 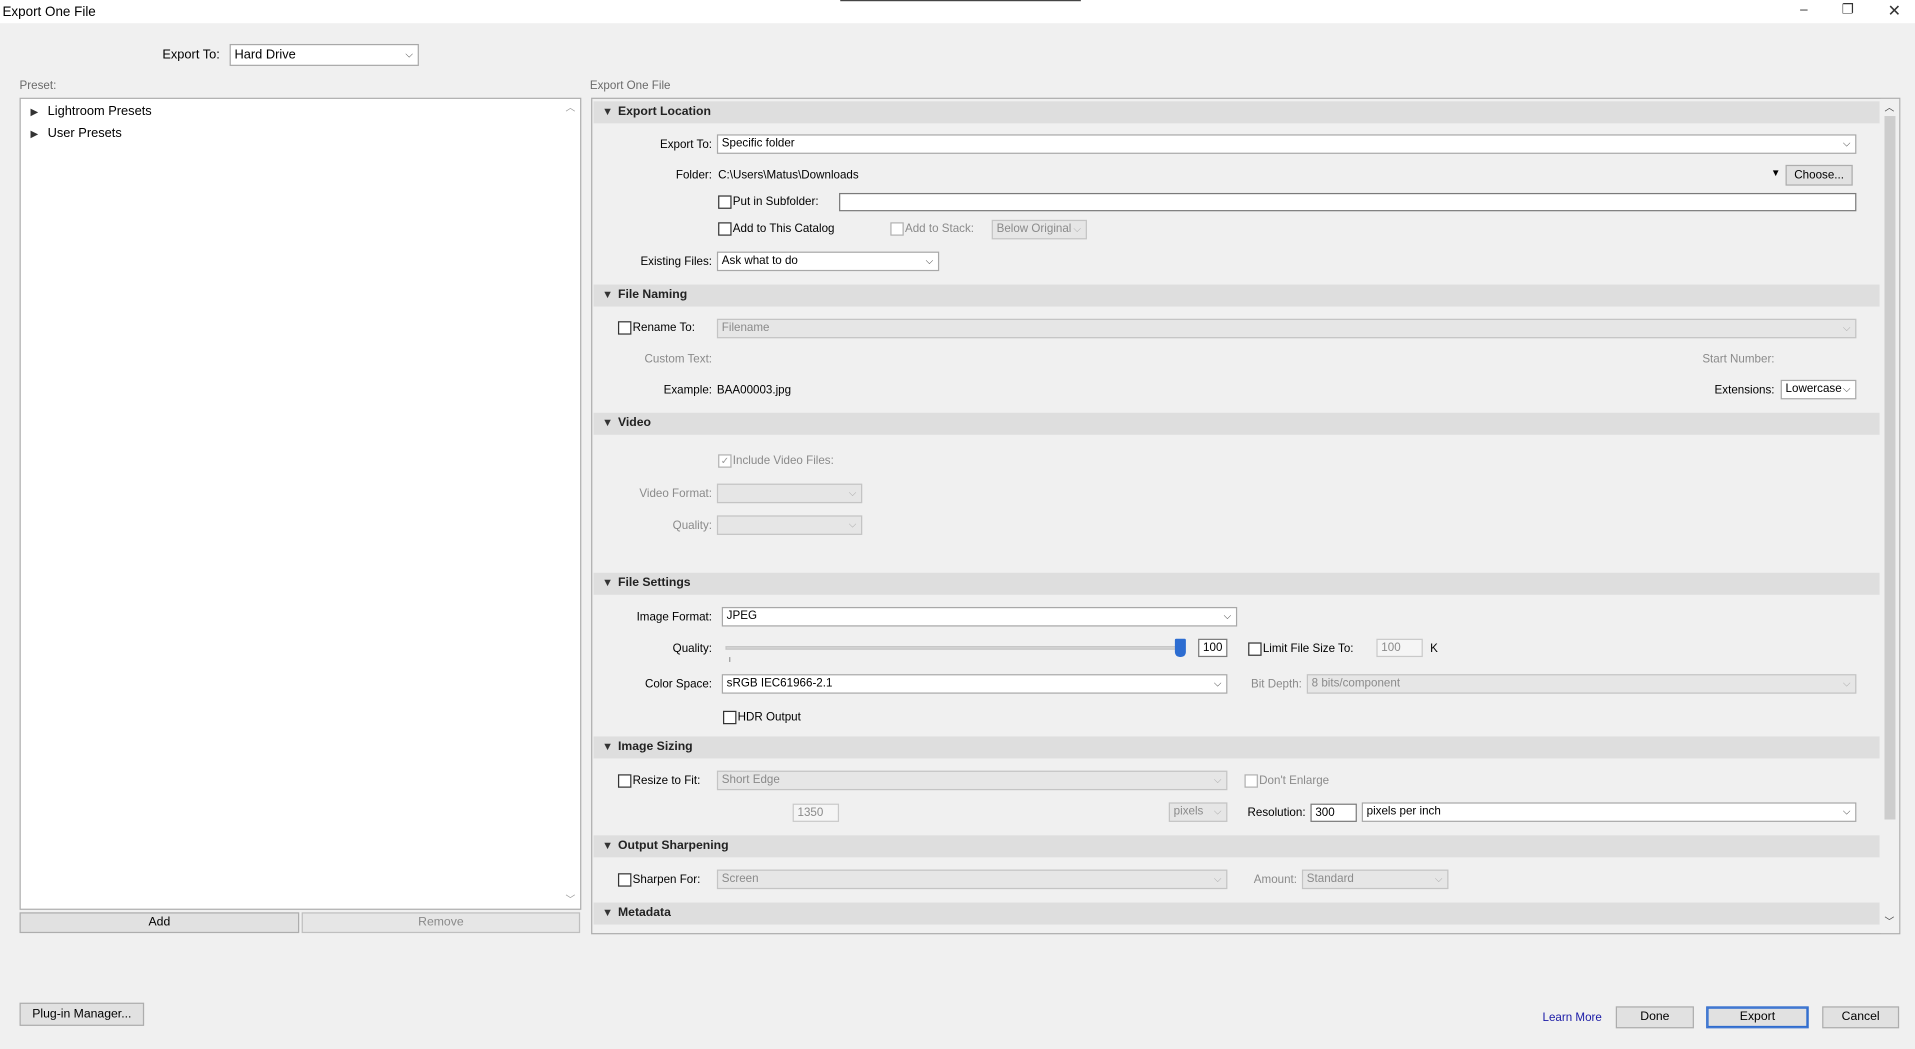 What do you see at coordinates (1776, 172) in the screenshot?
I see `folder-dropdown-icon: ▼` at bounding box center [1776, 172].